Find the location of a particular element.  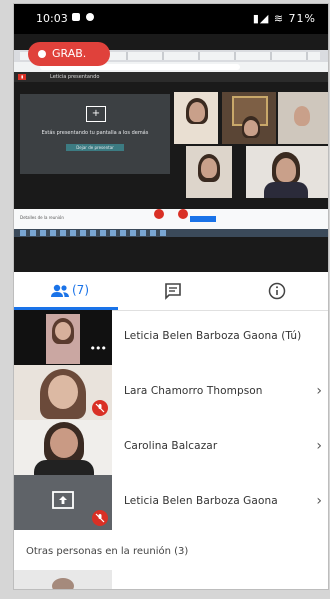

participant-name: Leticia Belen Barboza Gaona is located at coordinates (201, 501).